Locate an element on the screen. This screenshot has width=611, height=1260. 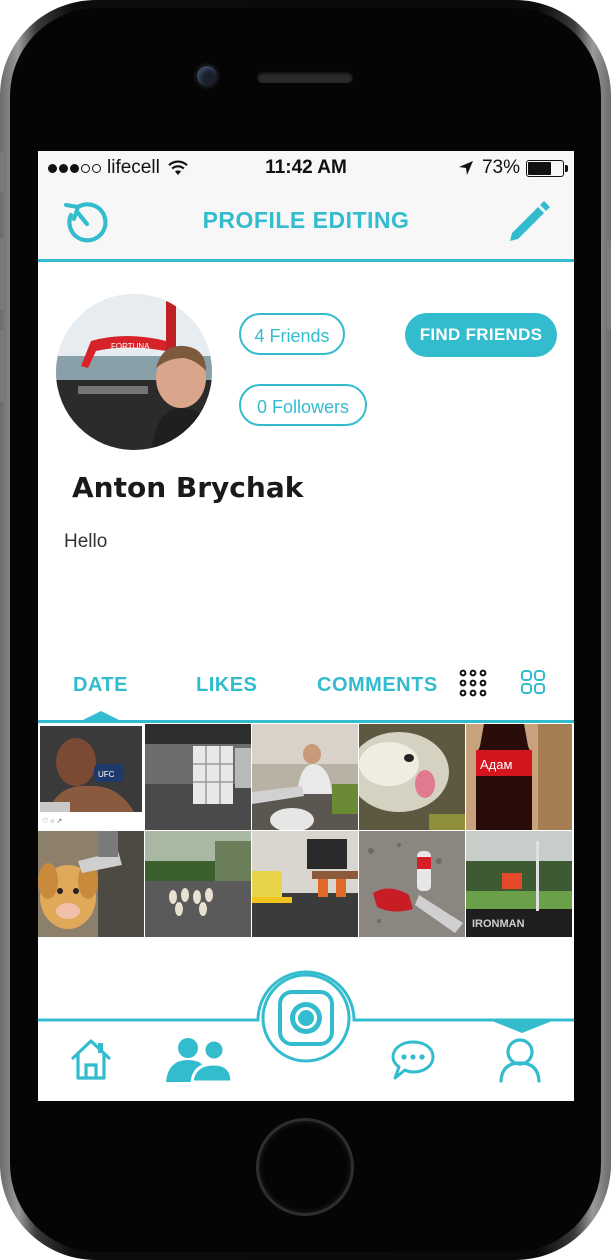
tabs-divider is located at coordinates (306, 721).